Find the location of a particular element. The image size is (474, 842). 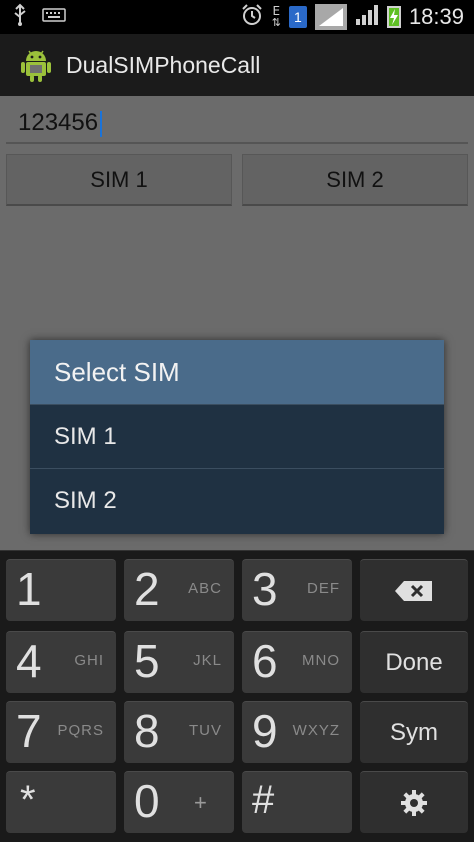

battery-charging-icon is located at coordinates (393, 17).